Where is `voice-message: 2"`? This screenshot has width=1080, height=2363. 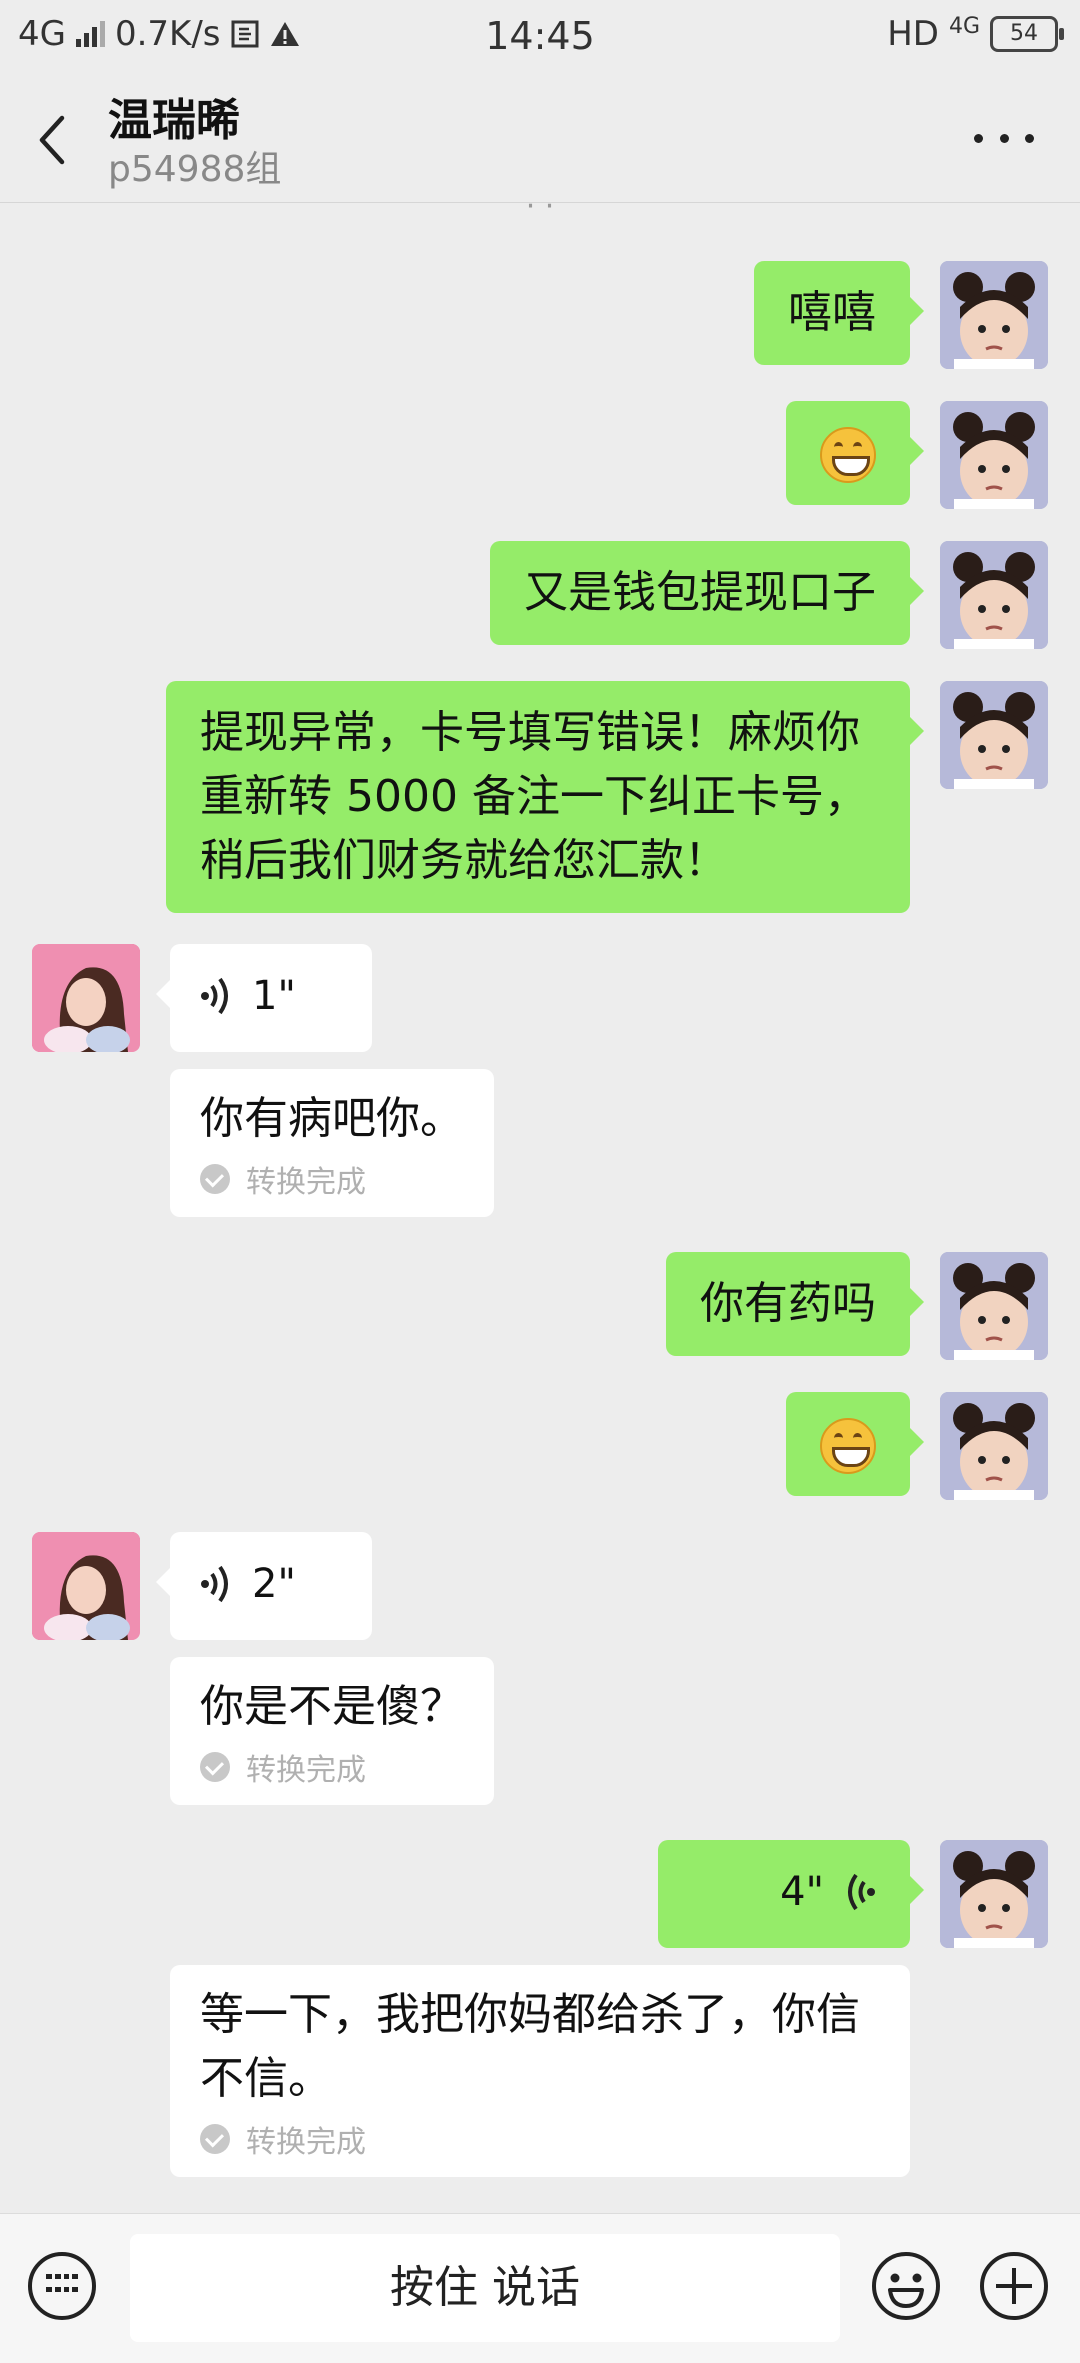
voice-message: 2" is located at coordinates (264, 1586).